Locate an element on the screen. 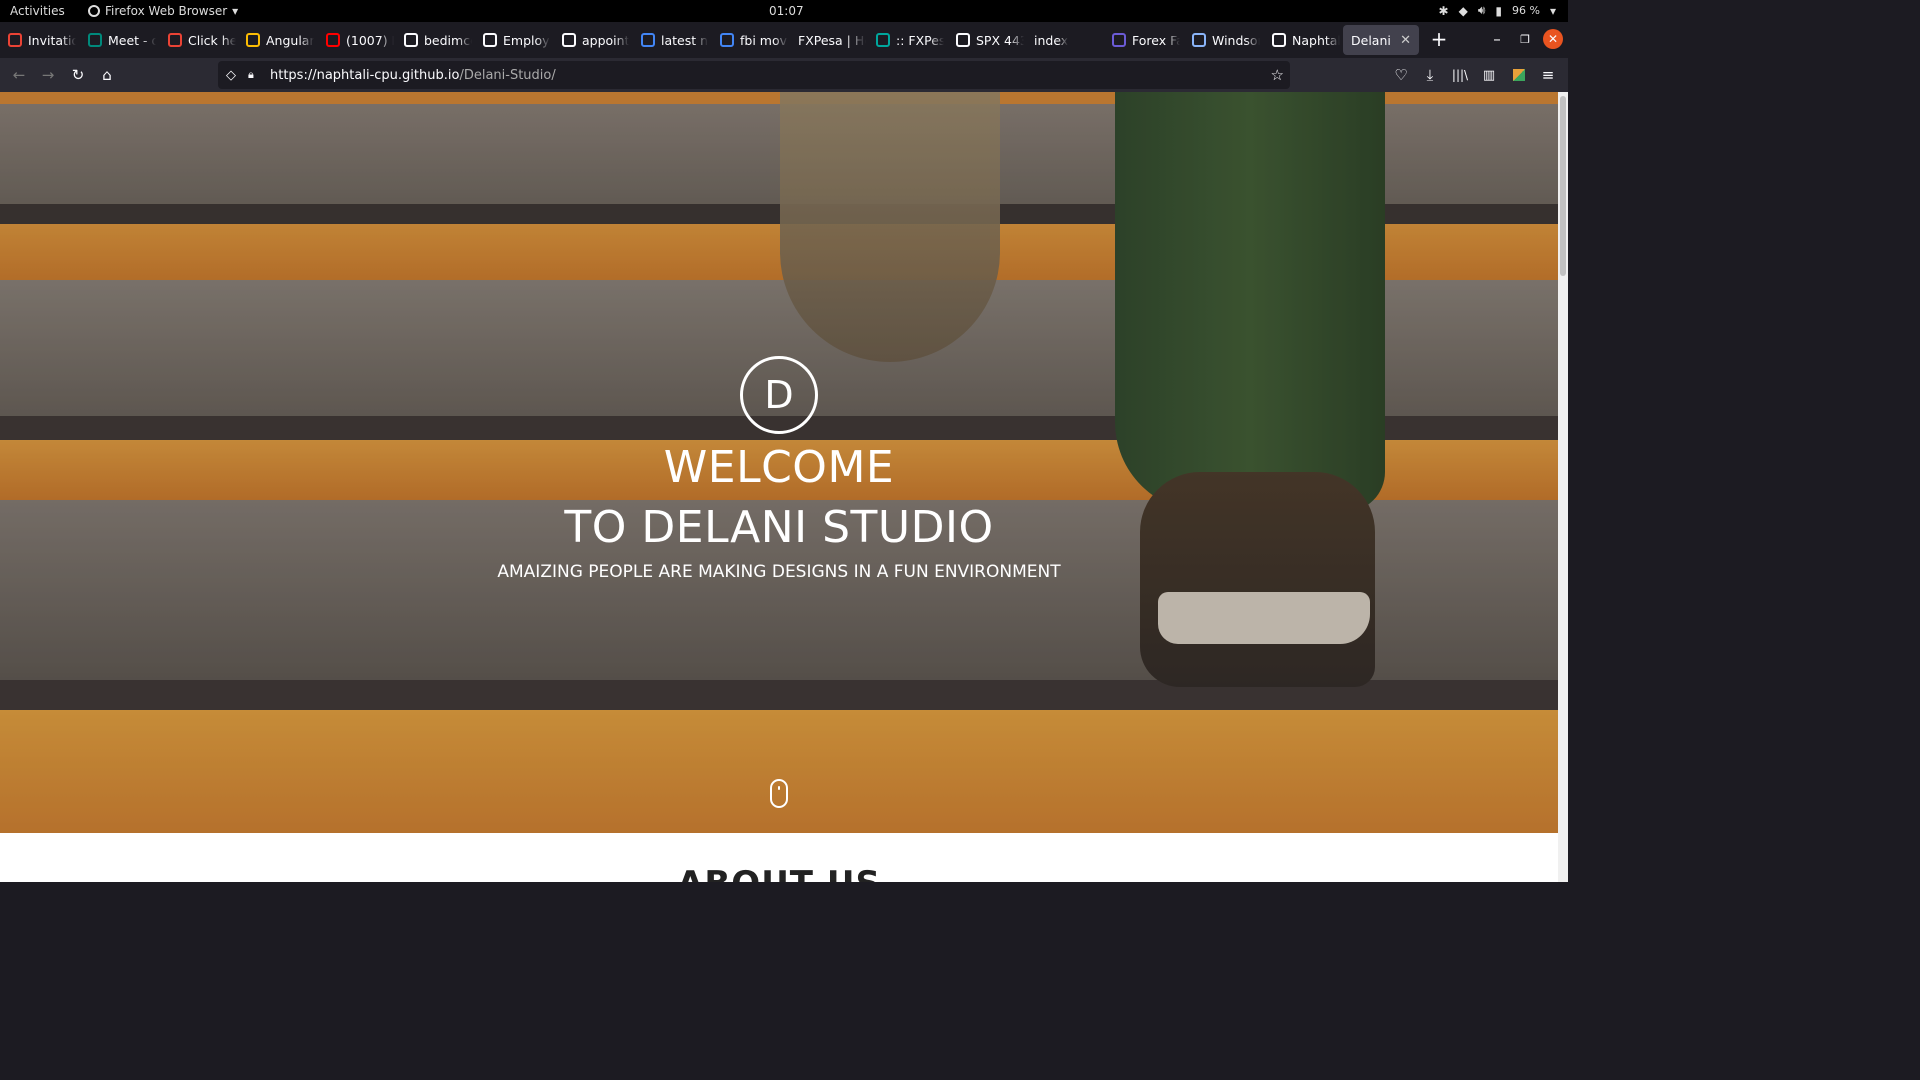 The height and width of the screenshot is (1080, 1920). tab-label: Click he is located at coordinates (212, 40).